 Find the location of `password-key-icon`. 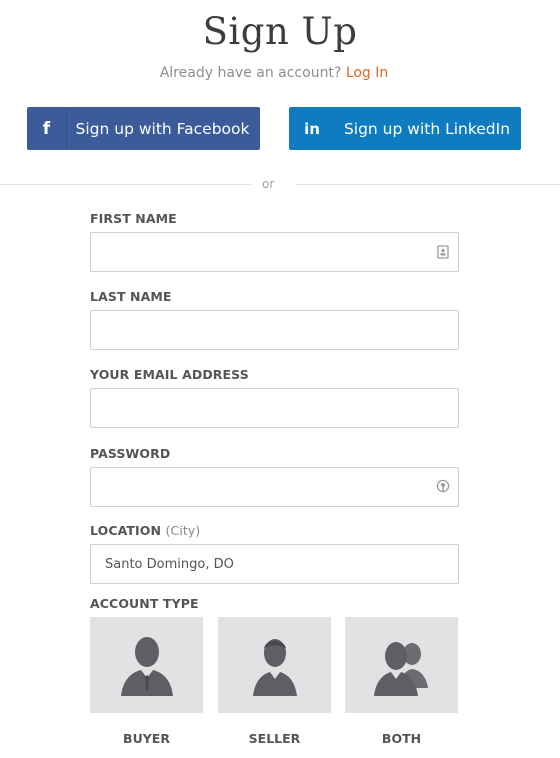

password-key-icon is located at coordinates (443, 486).